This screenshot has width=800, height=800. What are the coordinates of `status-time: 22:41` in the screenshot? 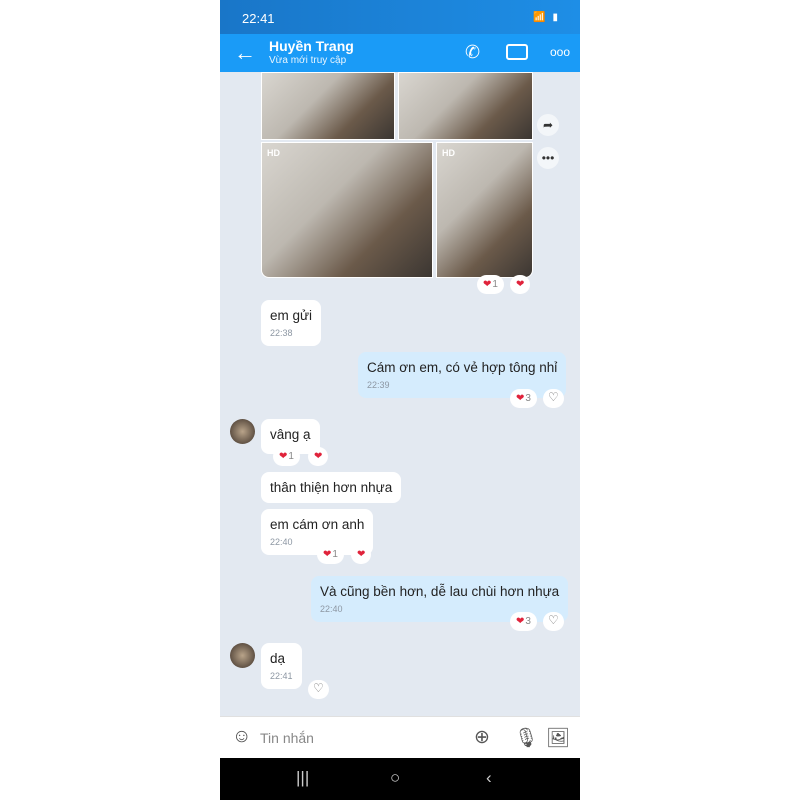 It's located at (258, 18).